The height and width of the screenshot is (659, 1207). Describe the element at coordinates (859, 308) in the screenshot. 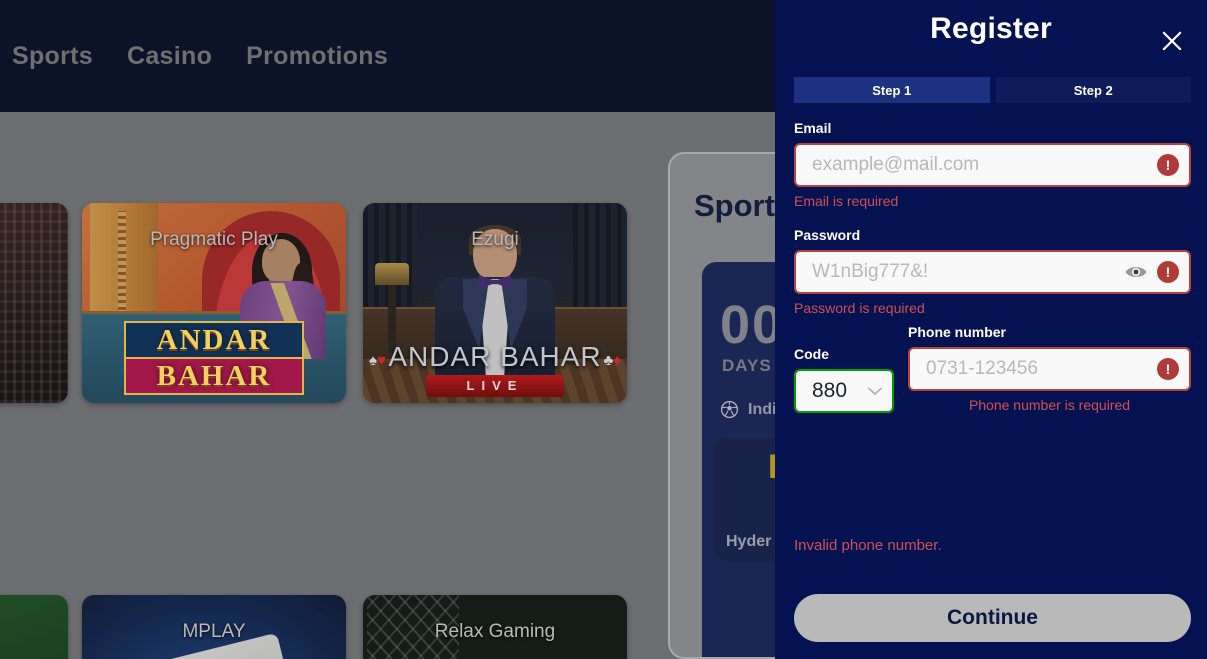

I see `password-error-message: Password is required` at that location.